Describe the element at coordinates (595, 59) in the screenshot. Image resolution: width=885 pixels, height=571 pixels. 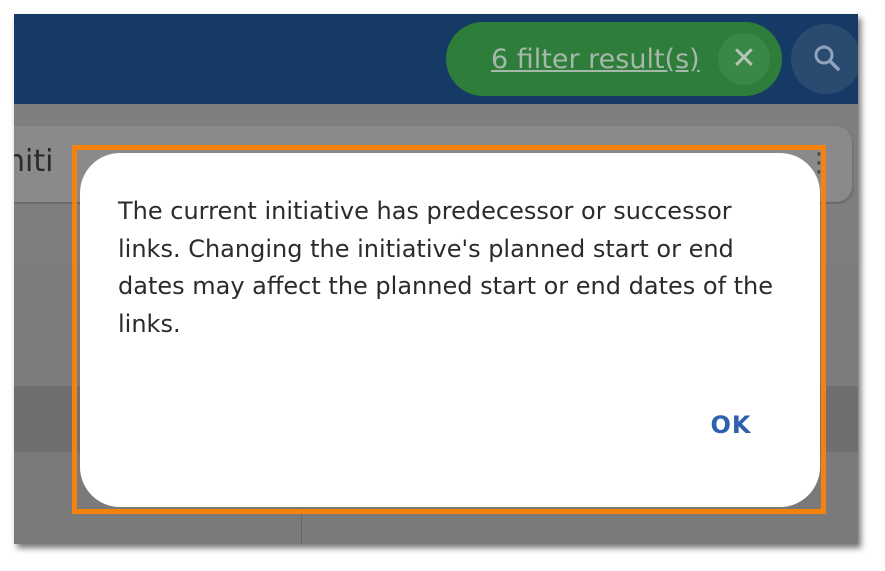
I see `filter-result-label: 6 filter result(s)` at that location.